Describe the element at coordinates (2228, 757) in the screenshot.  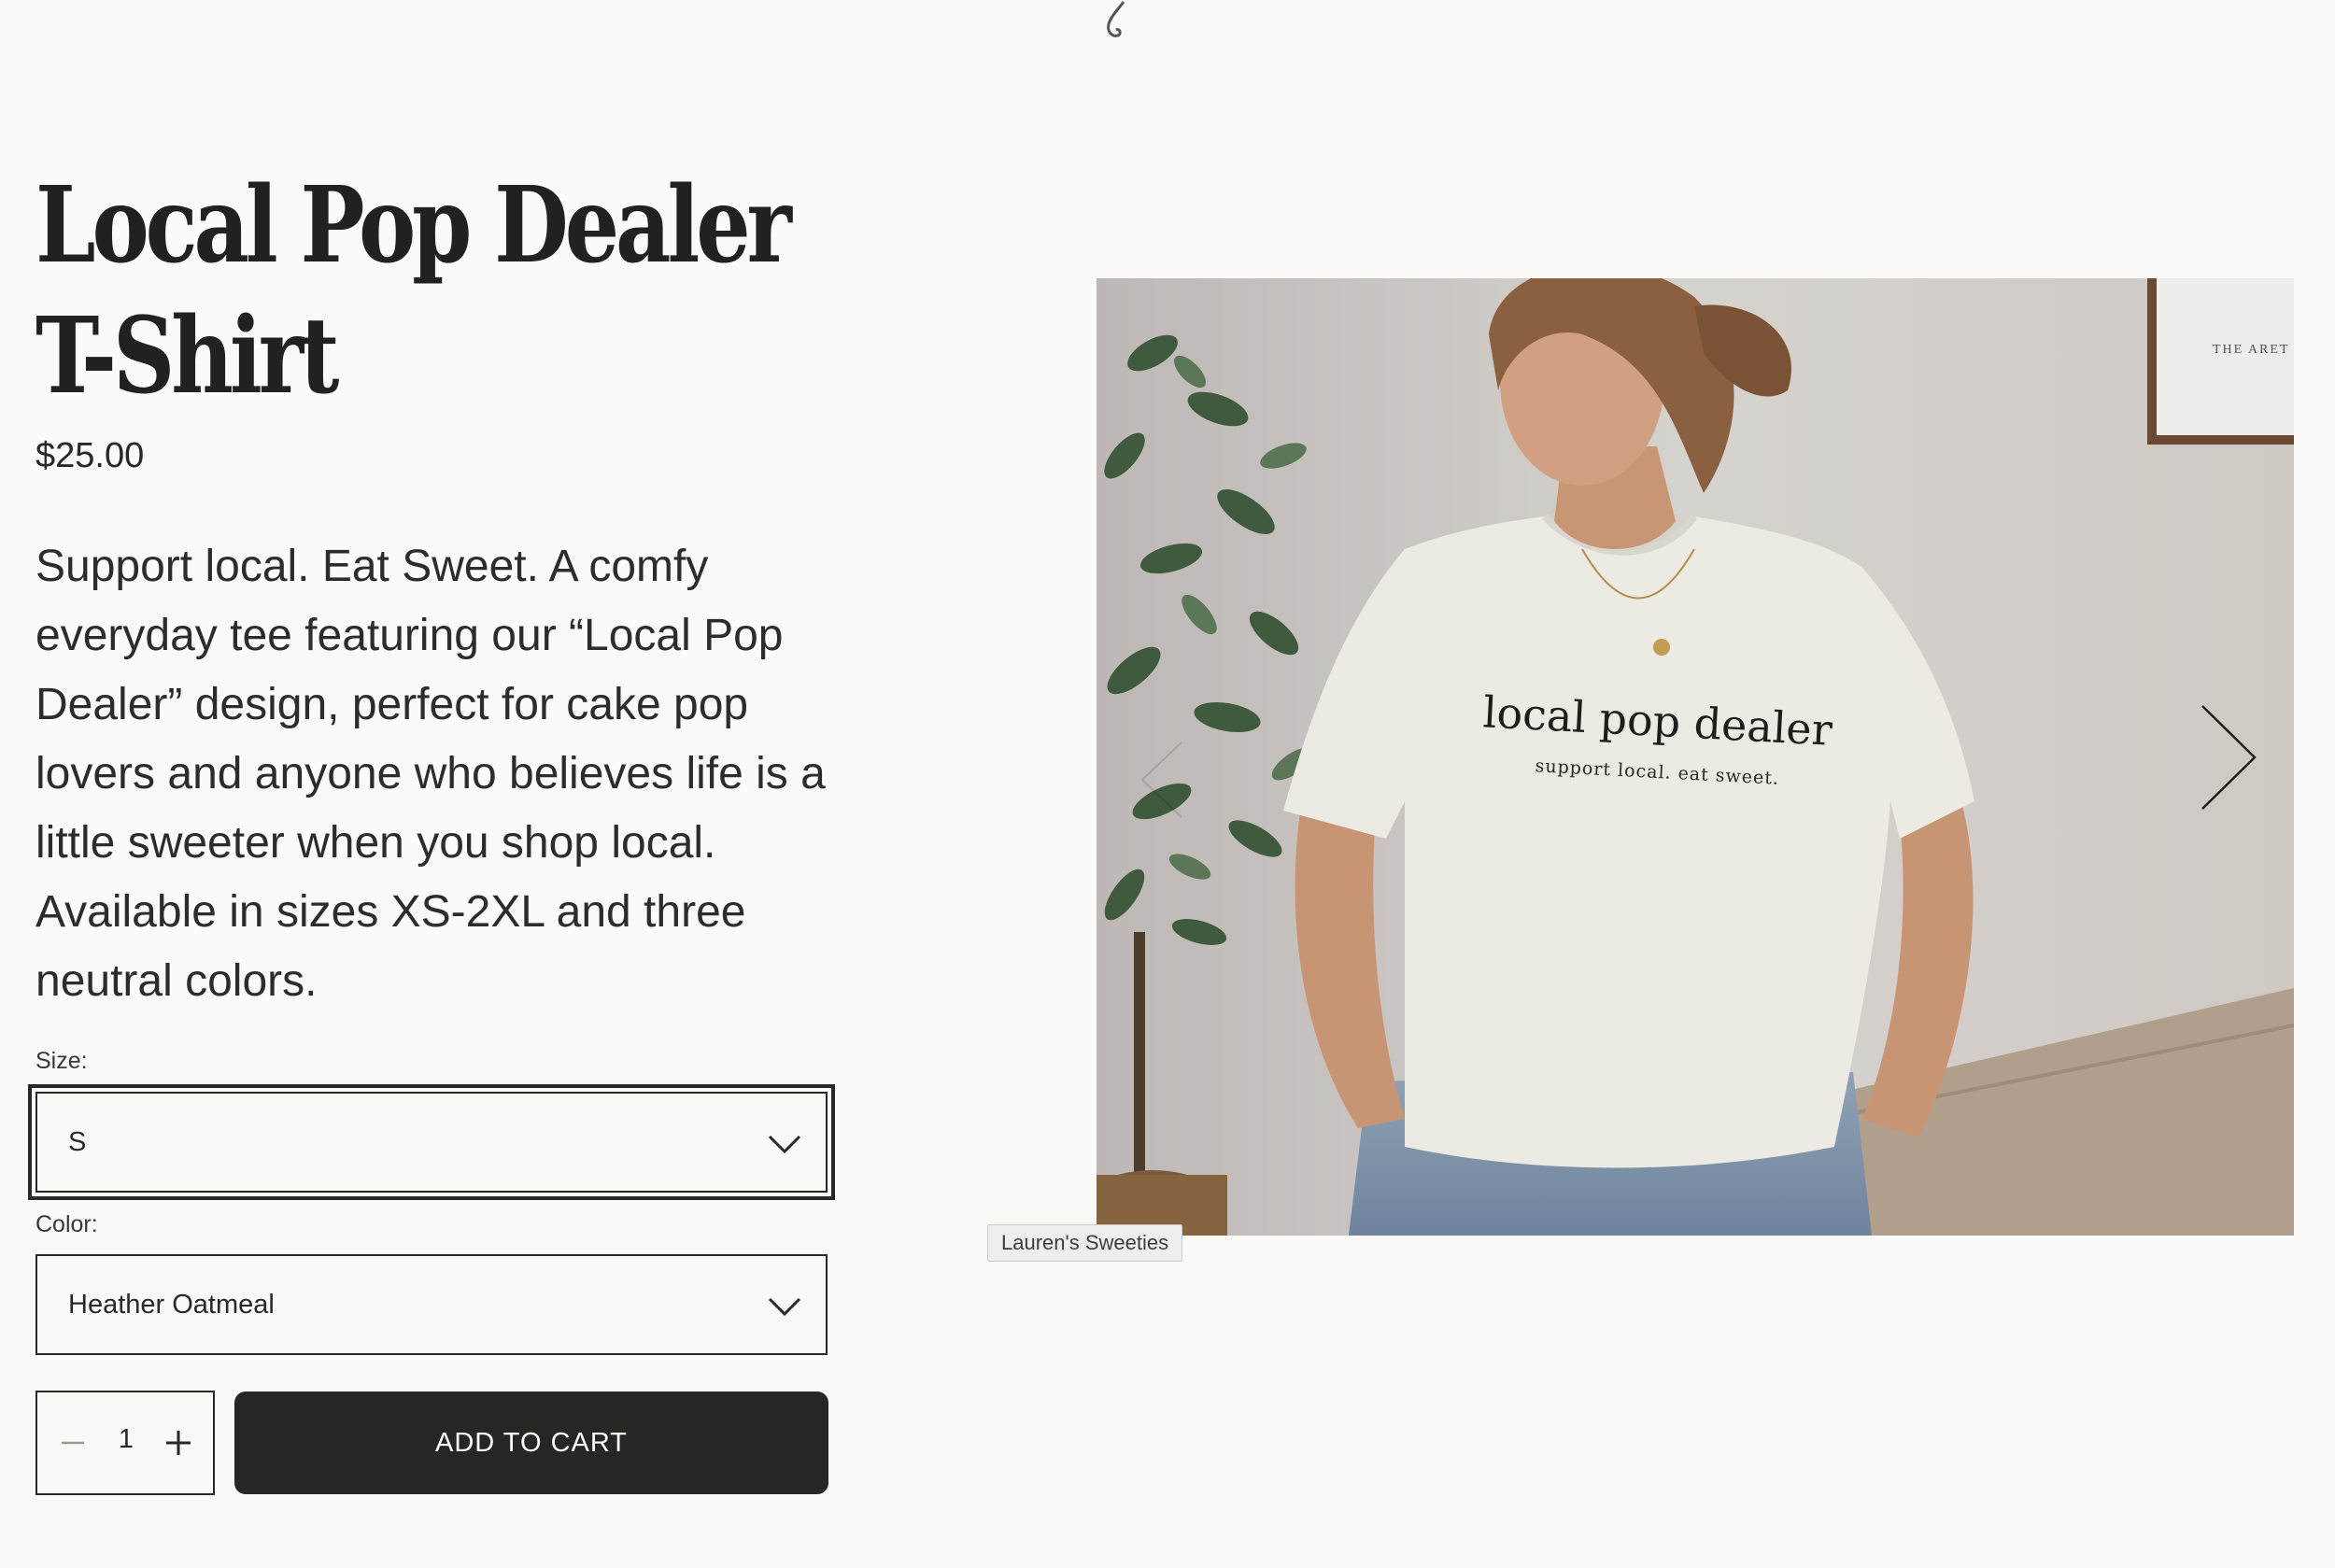
I see `chevron-right-icon` at that location.